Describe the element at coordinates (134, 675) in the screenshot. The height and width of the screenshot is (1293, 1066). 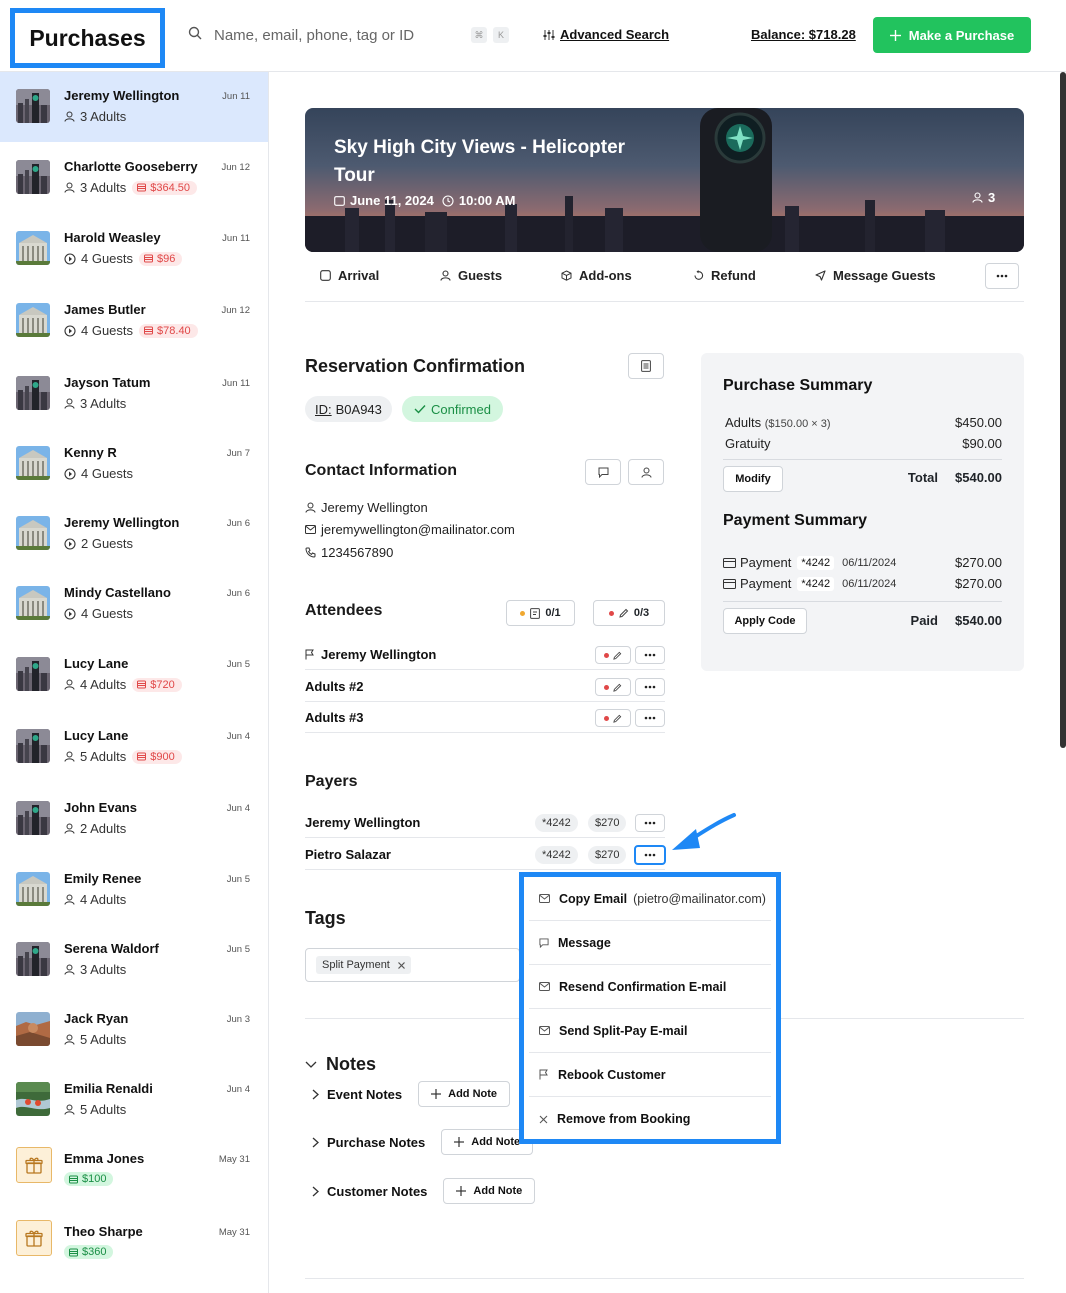
I see `purchase-list-item: Lucy Lane Jun 5 4 Adults $720` at that location.